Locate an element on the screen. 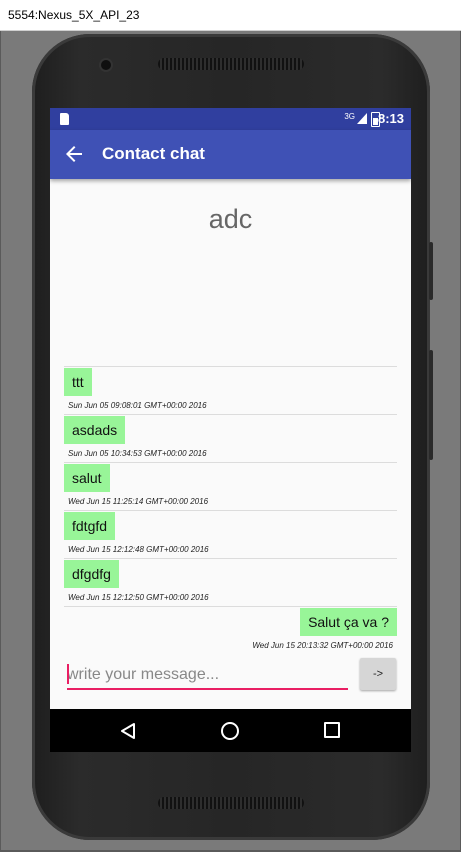  front-camera is located at coordinates (106, 65).